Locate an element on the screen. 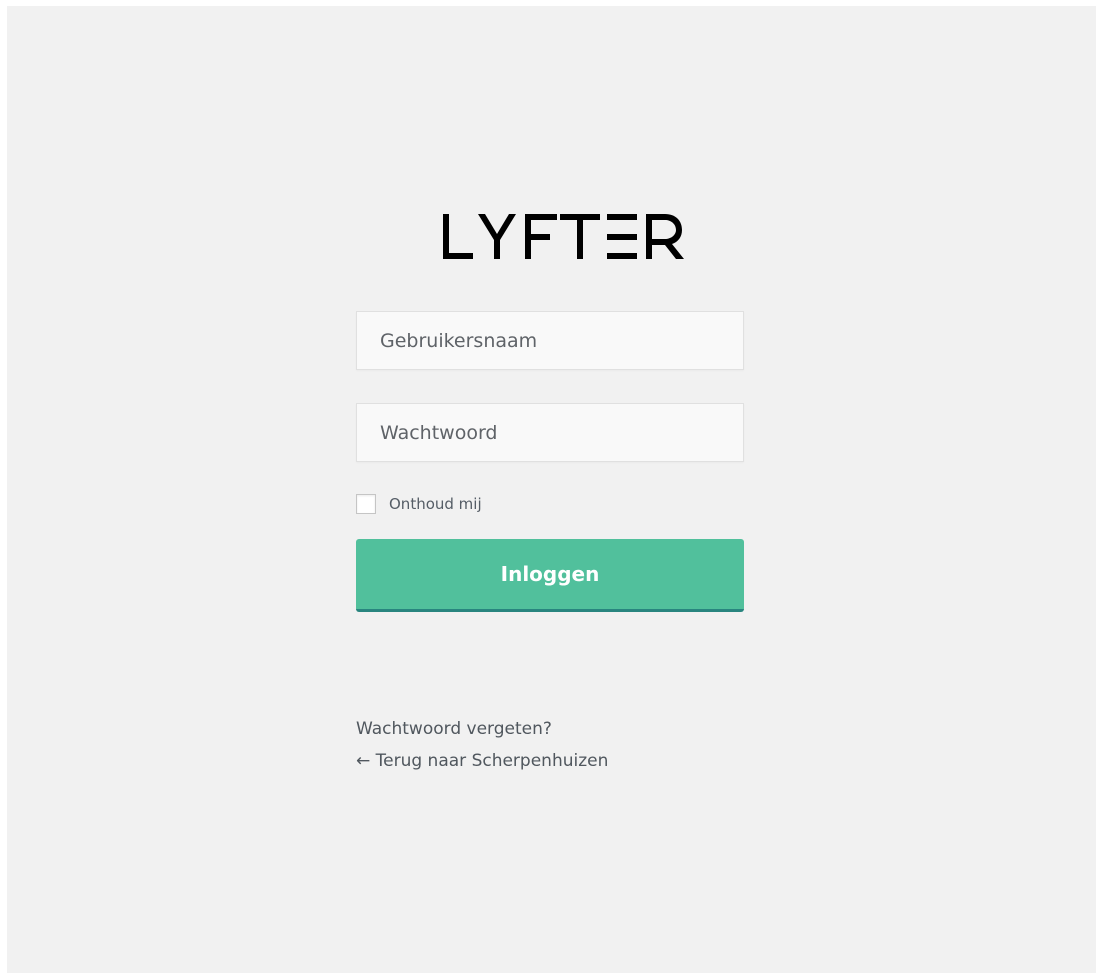 Image resolution: width=1096 pixels, height=973 pixels. username-field is located at coordinates (550, 340).